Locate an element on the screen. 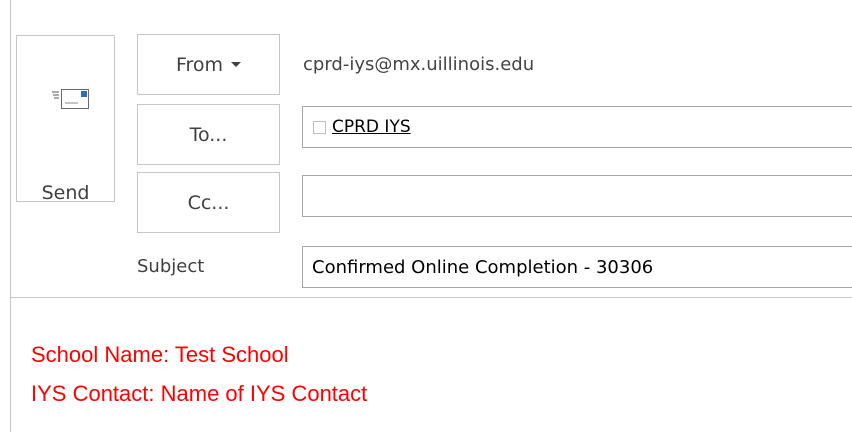 This screenshot has width=852, height=432. from-button: From is located at coordinates (208, 64).